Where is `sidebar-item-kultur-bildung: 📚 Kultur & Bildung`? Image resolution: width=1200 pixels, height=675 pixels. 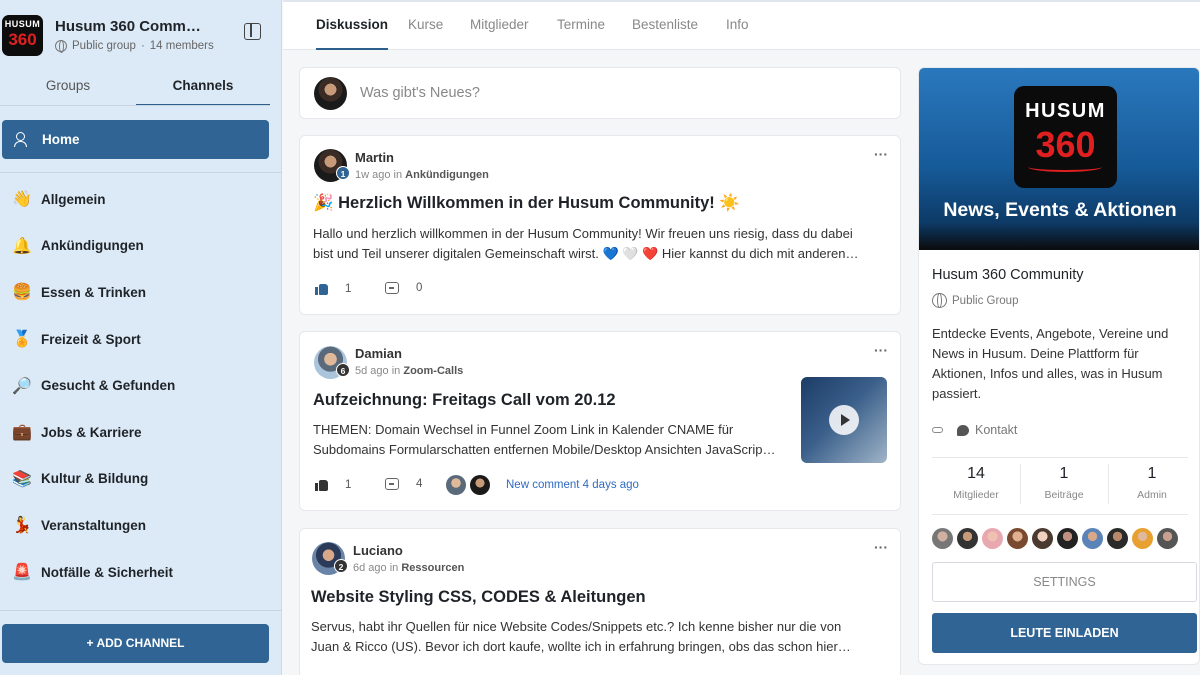
sidebar-item-kultur-bildung: 📚 Kultur & Bildung is located at coordinates (141, 479).